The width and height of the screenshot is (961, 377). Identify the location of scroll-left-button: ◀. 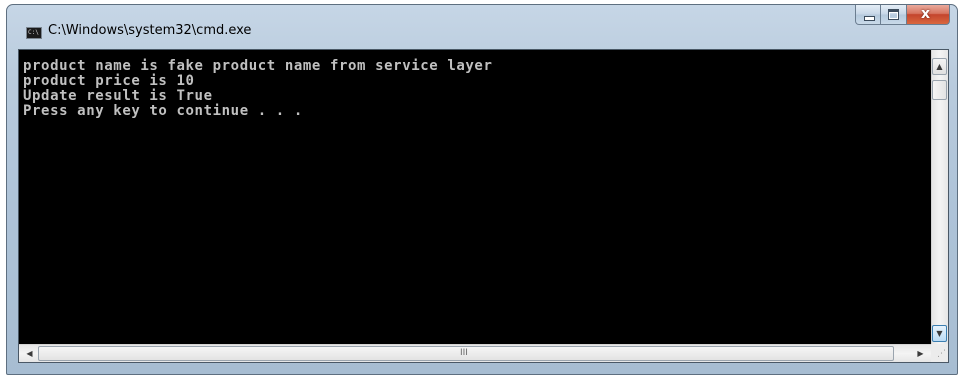
(29, 353).